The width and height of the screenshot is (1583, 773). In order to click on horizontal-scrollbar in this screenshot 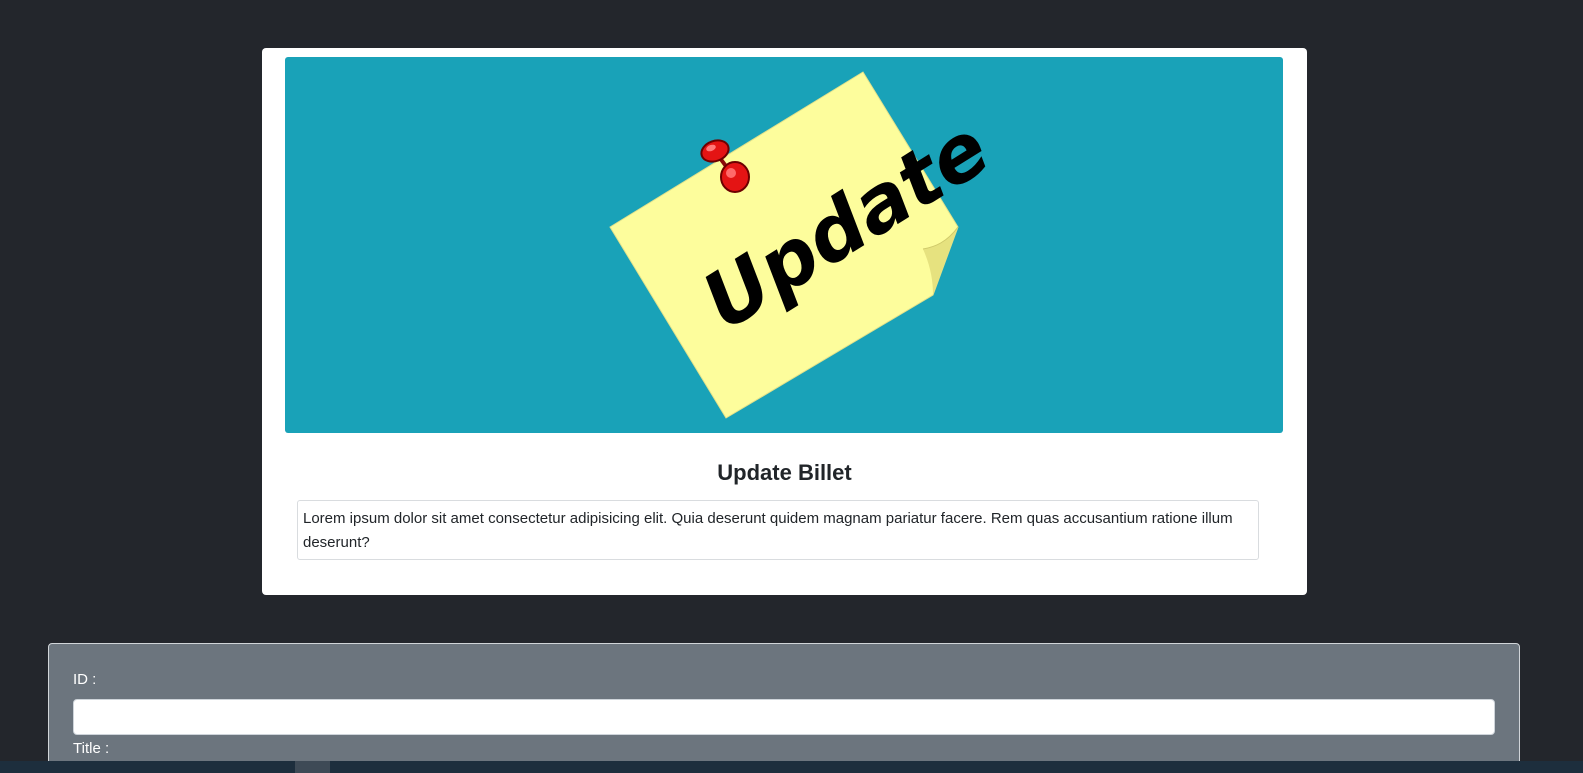, I will do `click(791, 767)`.